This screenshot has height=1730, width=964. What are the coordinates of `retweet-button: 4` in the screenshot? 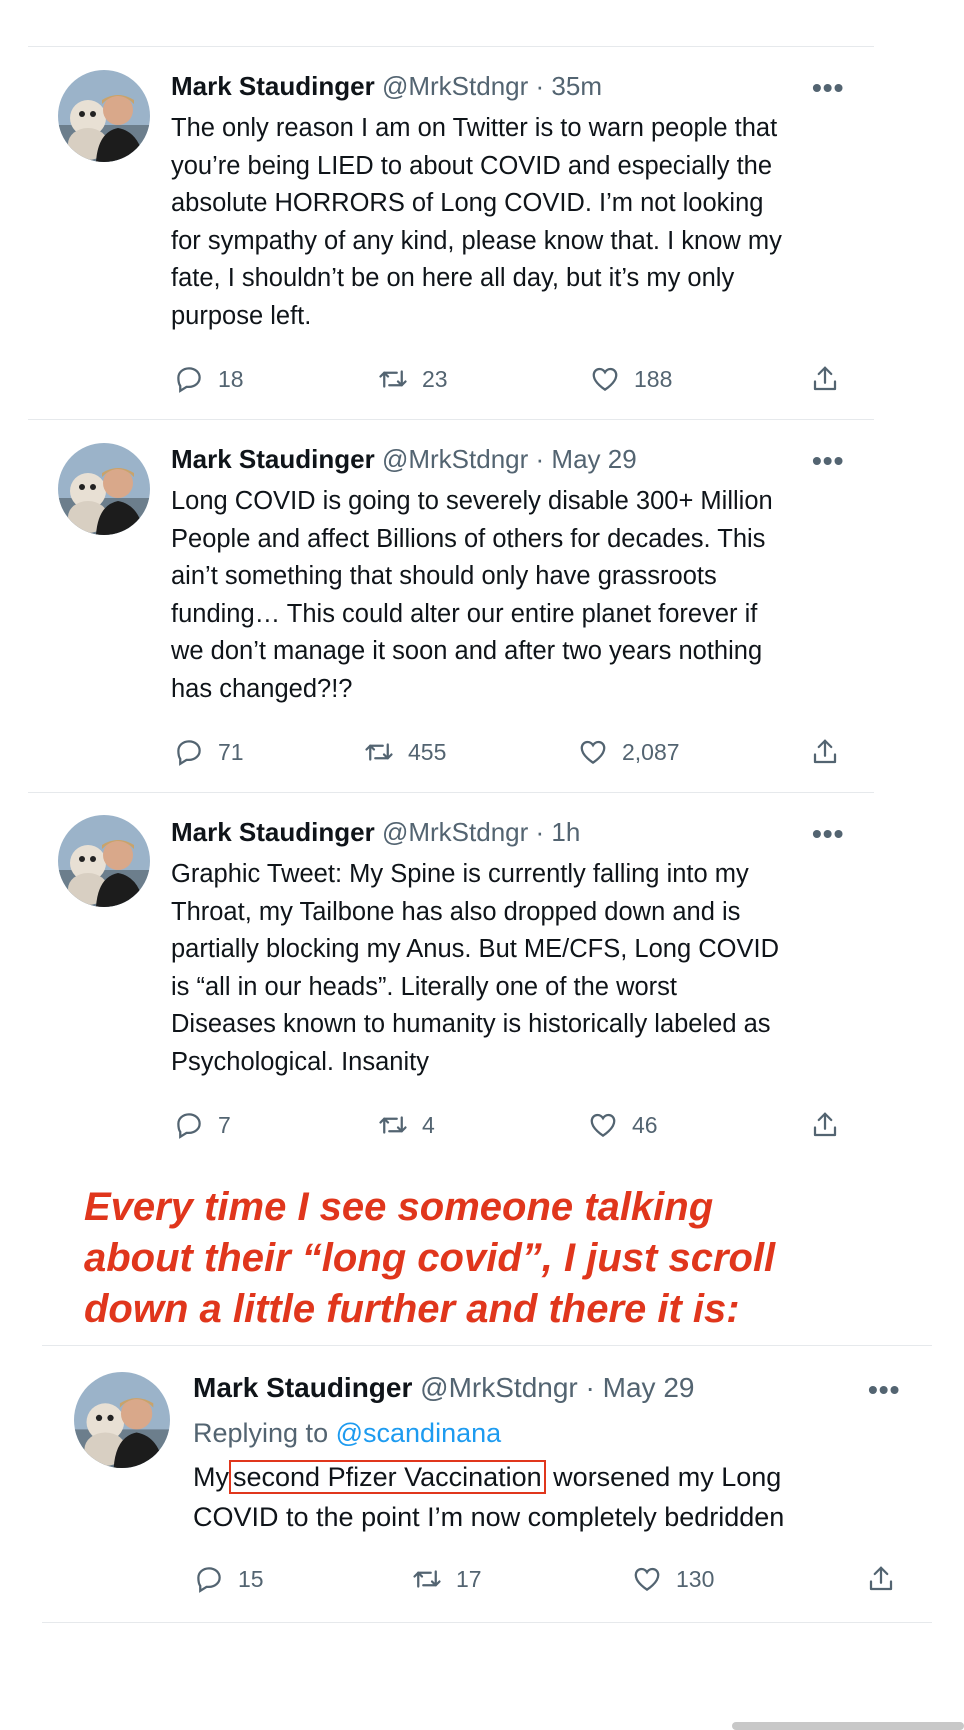 It's located at (406, 1125).